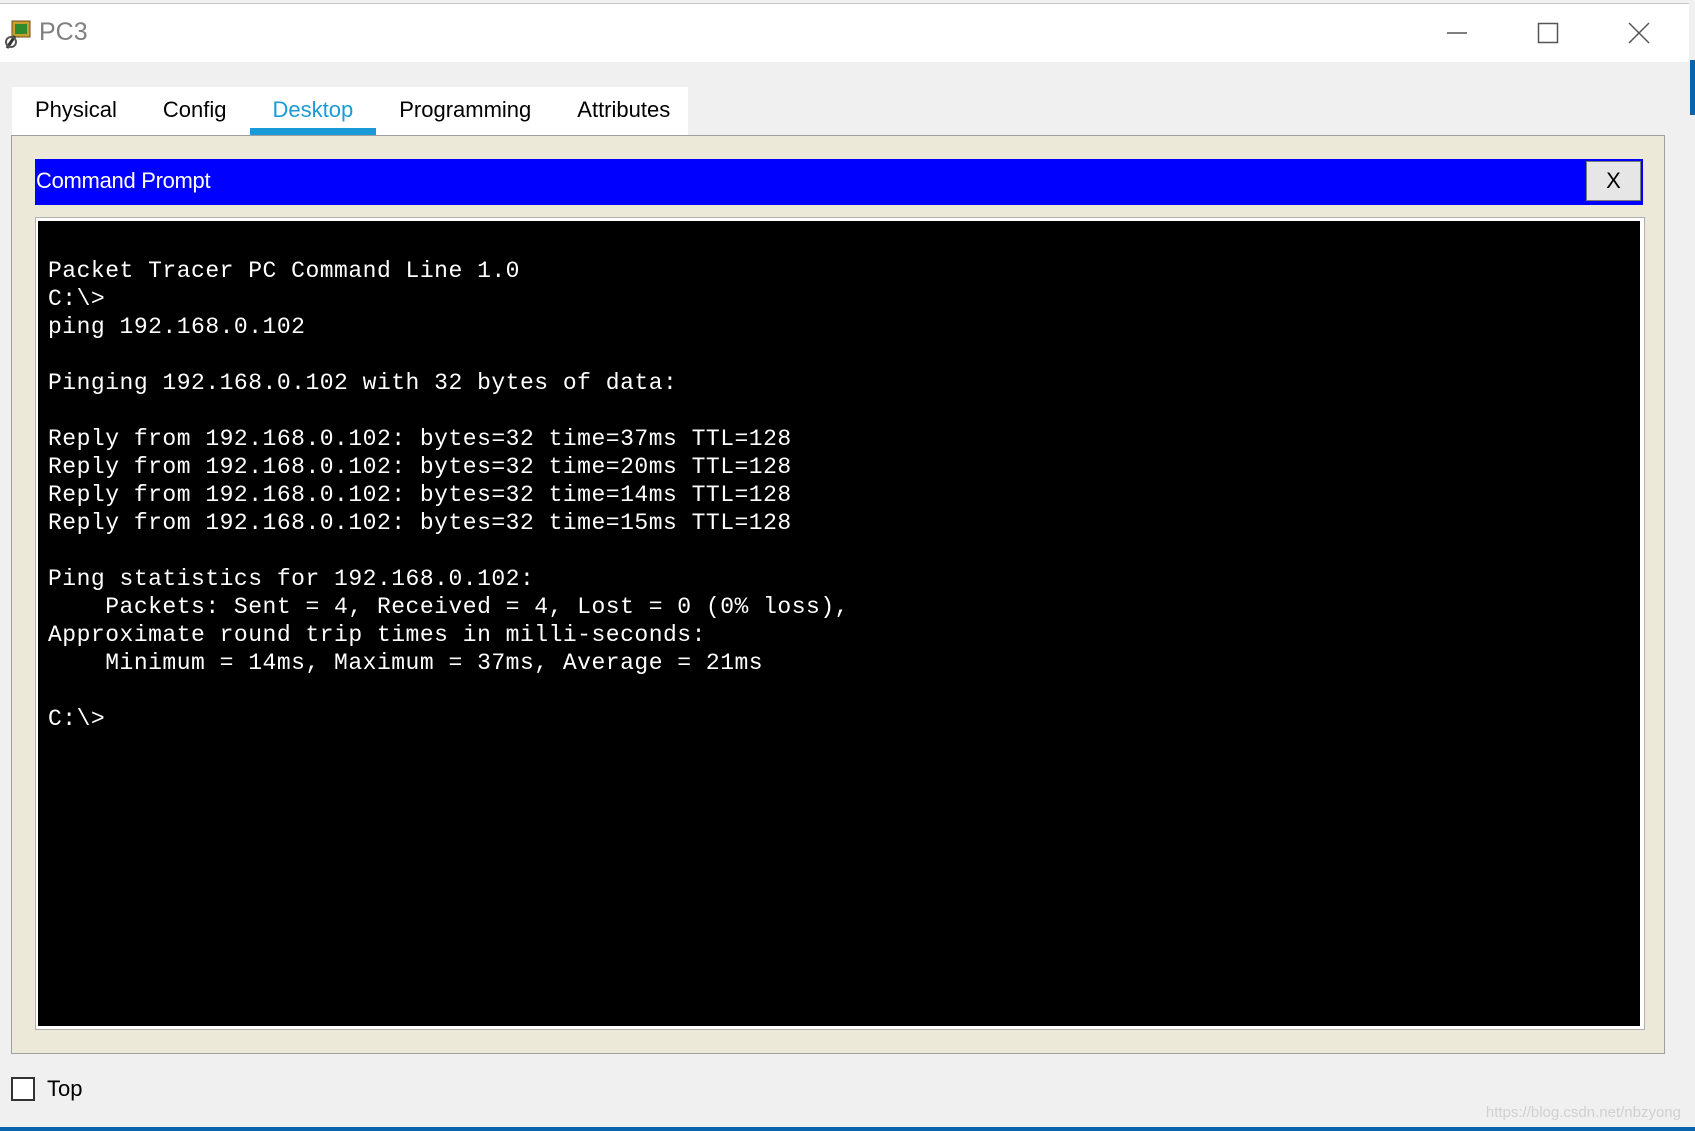  What do you see at coordinates (123, 180) in the screenshot?
I see `command-prompt-title: Command Prompt` at bounding box center [123, 180].